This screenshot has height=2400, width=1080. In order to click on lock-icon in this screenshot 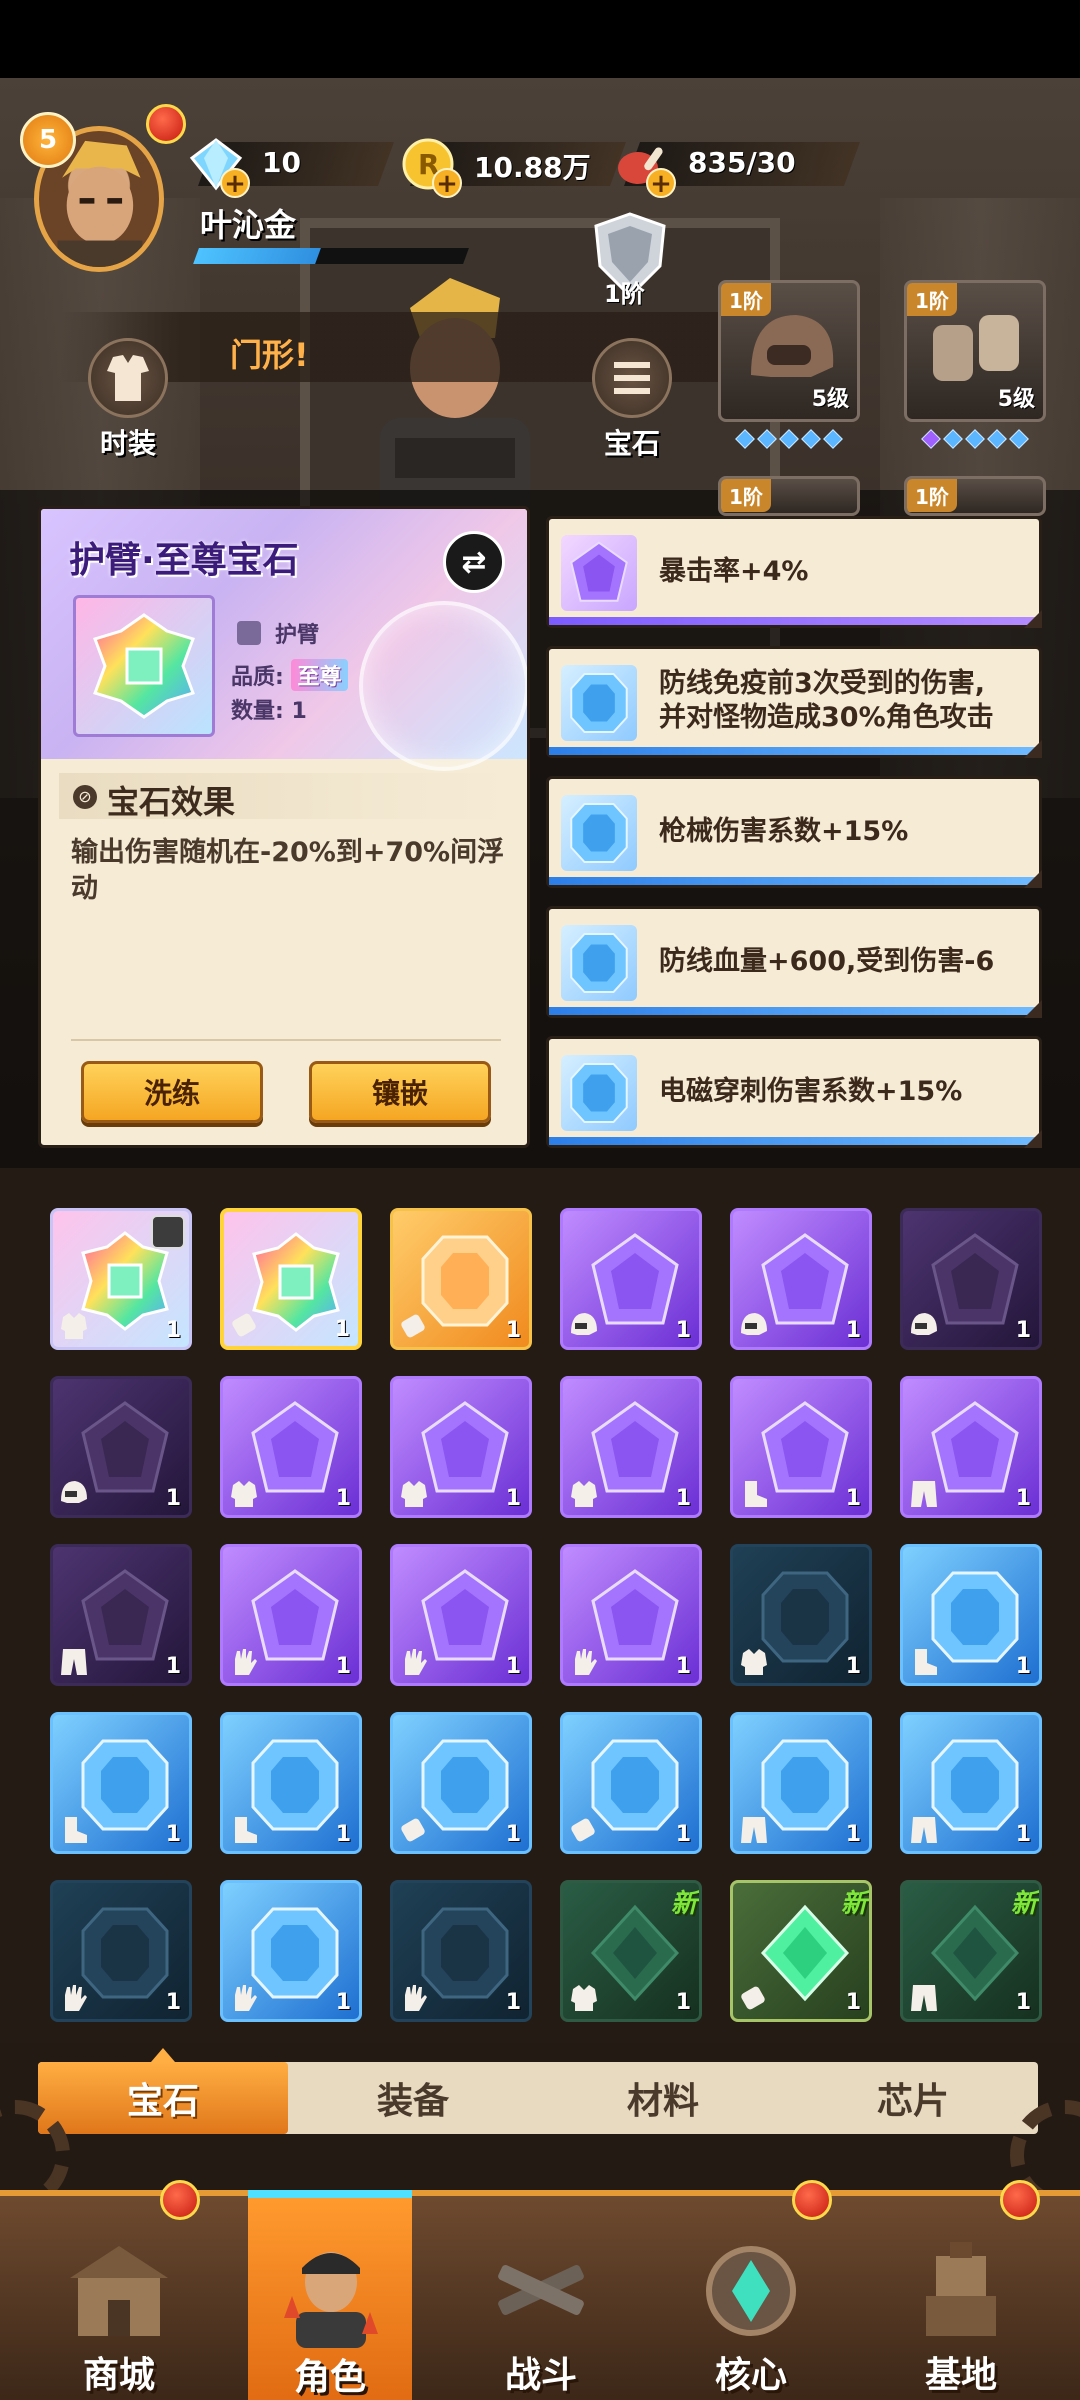, I will do `click(168, 1232)`.